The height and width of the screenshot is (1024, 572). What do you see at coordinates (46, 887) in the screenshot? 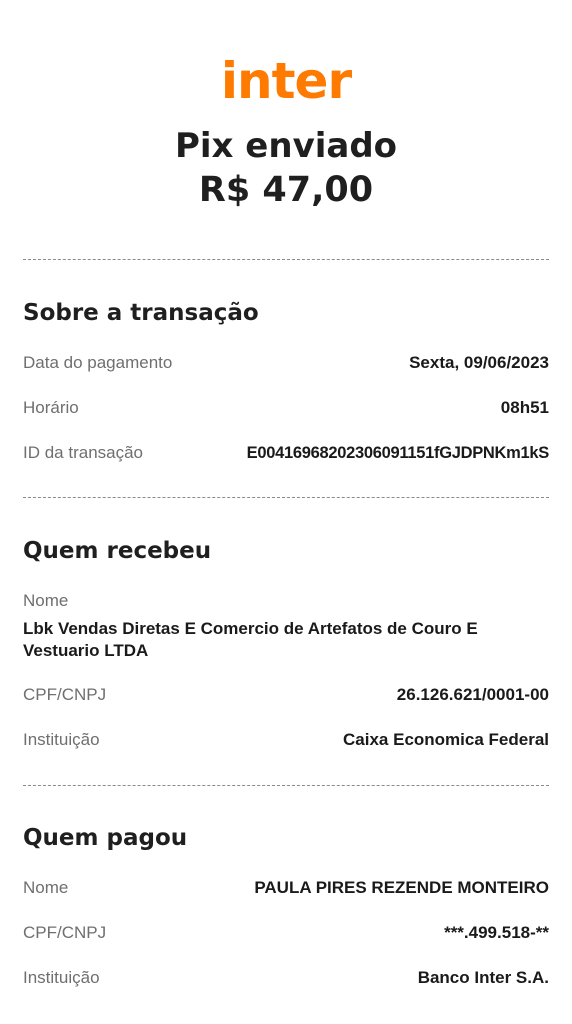
I see `payer-name-label: Nome` at bounding box center [46, 887].